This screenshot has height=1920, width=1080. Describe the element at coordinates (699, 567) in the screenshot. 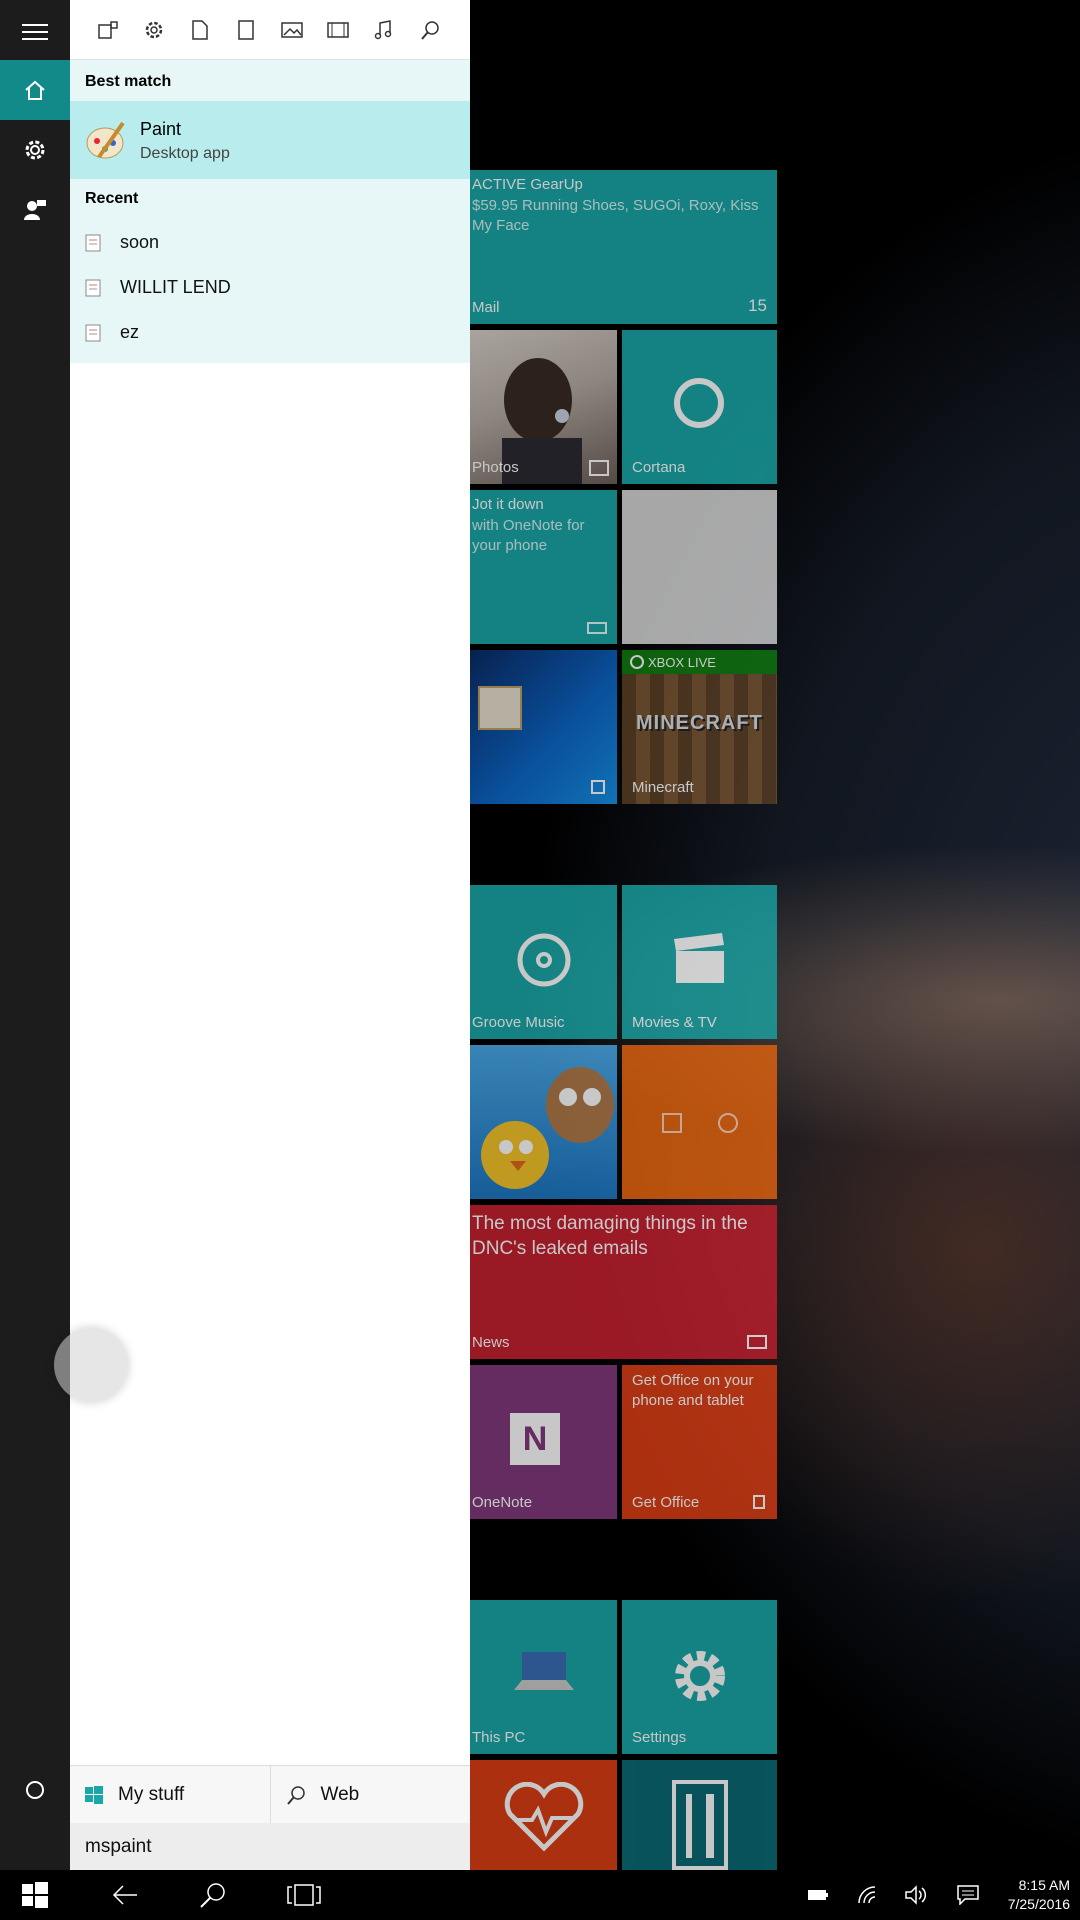

I see `tile-blank` at that location.